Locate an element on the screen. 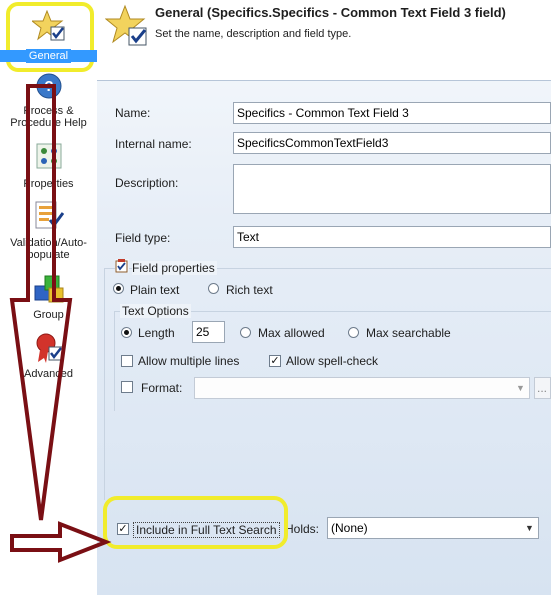 This screenshot has width=551, height=595. allow-spell-check-label: Allow spell-check is located at coordinates (332, 361).